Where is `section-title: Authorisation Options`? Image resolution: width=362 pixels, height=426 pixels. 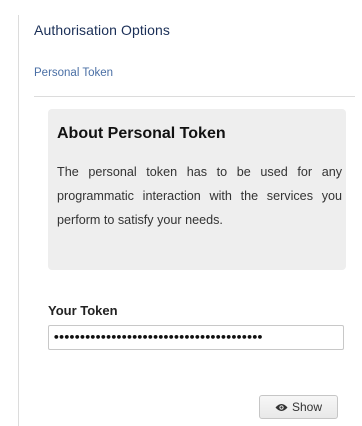 section-title: Authorisation Options is located at coordinates (102, 30).